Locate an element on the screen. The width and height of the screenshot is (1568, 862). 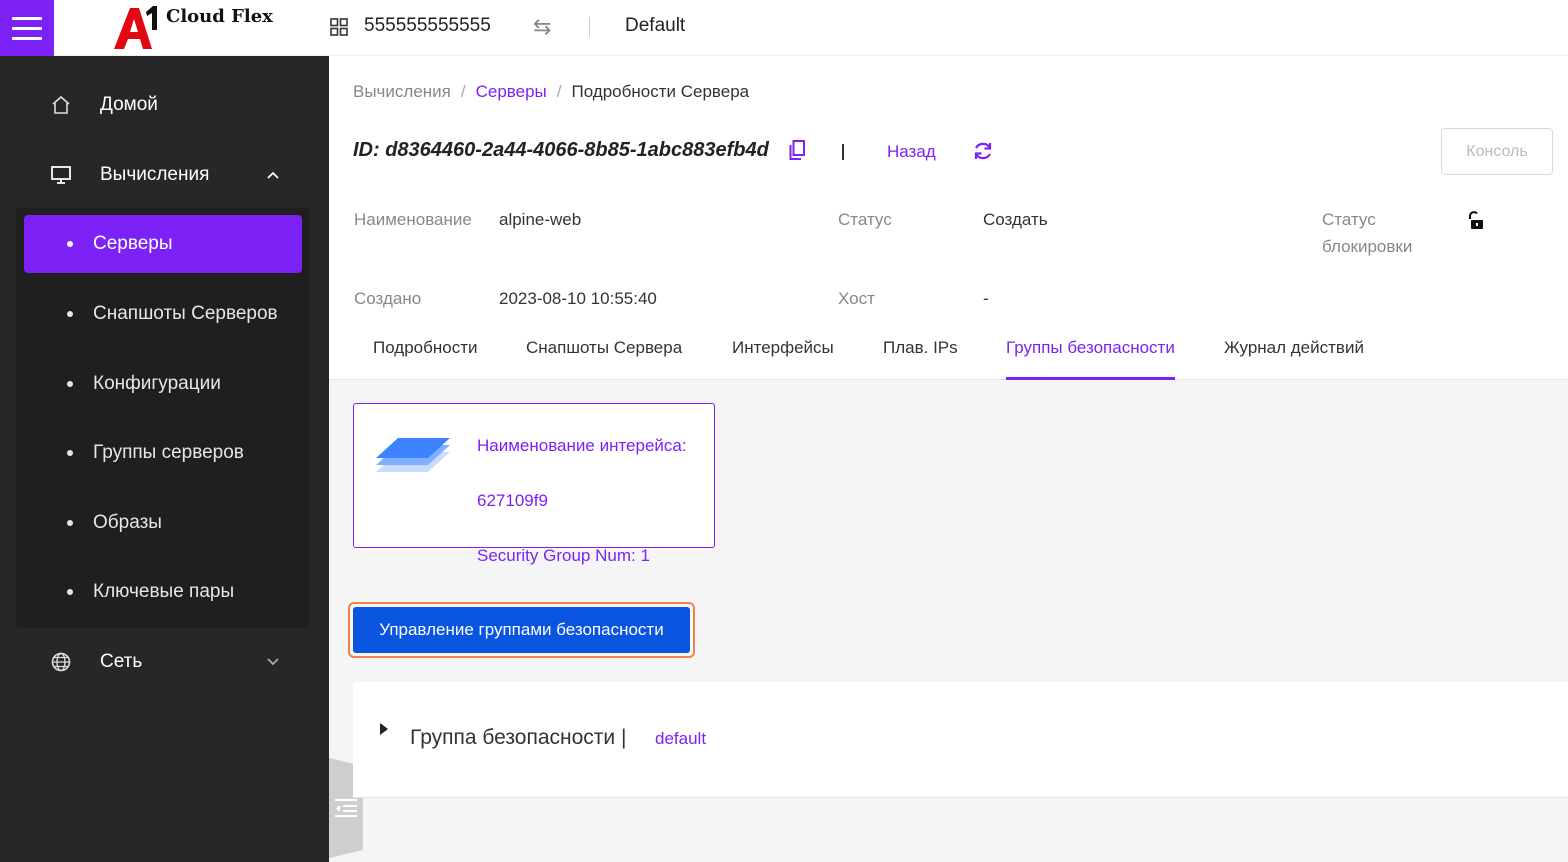
a1-logo-icon is located at coordinates (135, 27).